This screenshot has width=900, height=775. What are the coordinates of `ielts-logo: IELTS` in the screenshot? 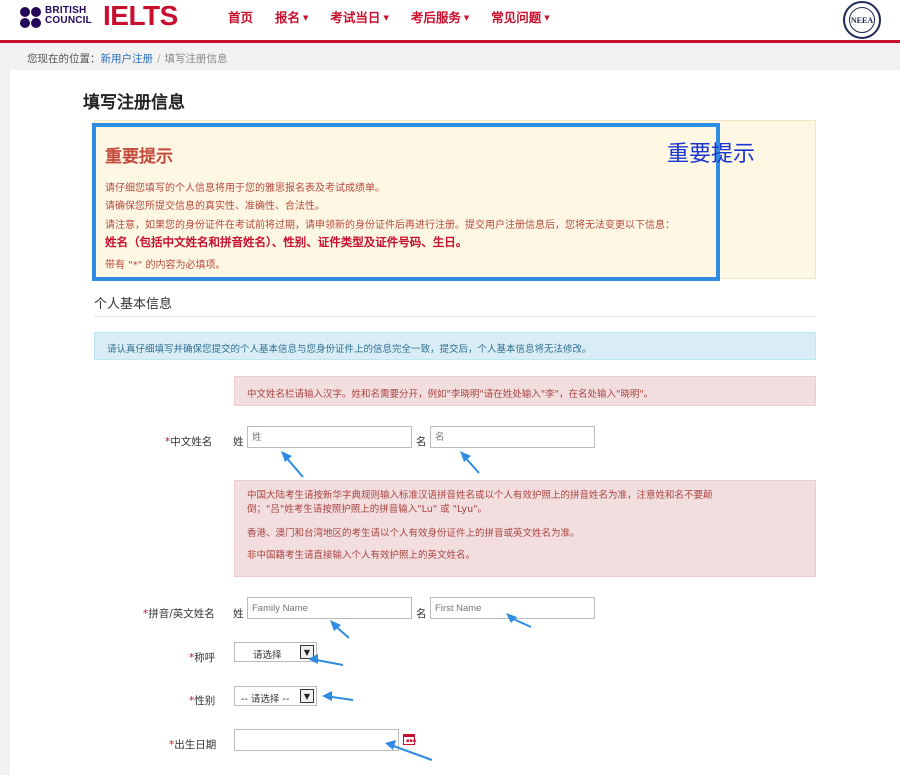 It's located at (140, 16).